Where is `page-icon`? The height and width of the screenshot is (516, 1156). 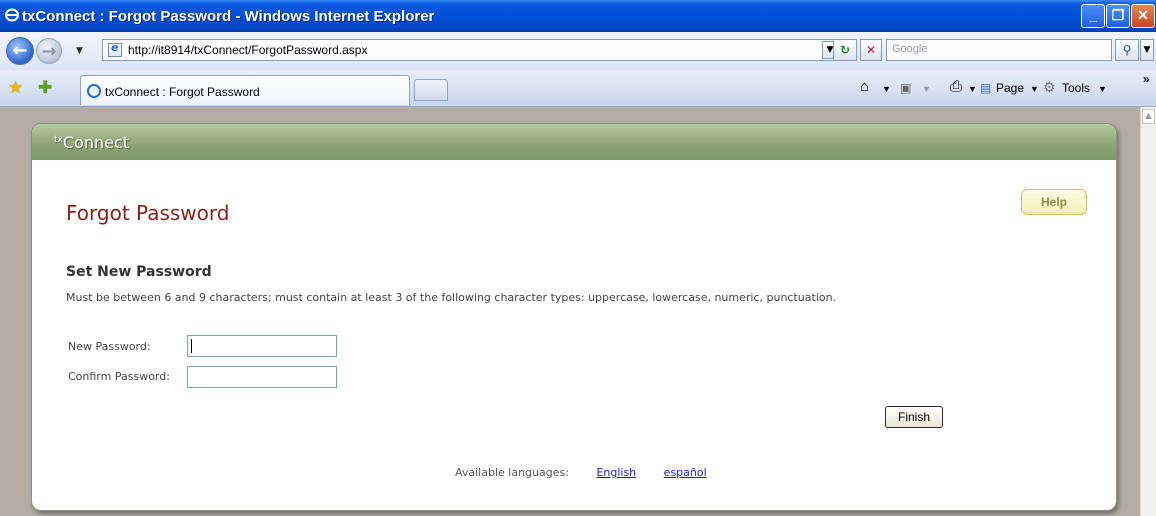
page-icon is located at coordinates (115, 49).